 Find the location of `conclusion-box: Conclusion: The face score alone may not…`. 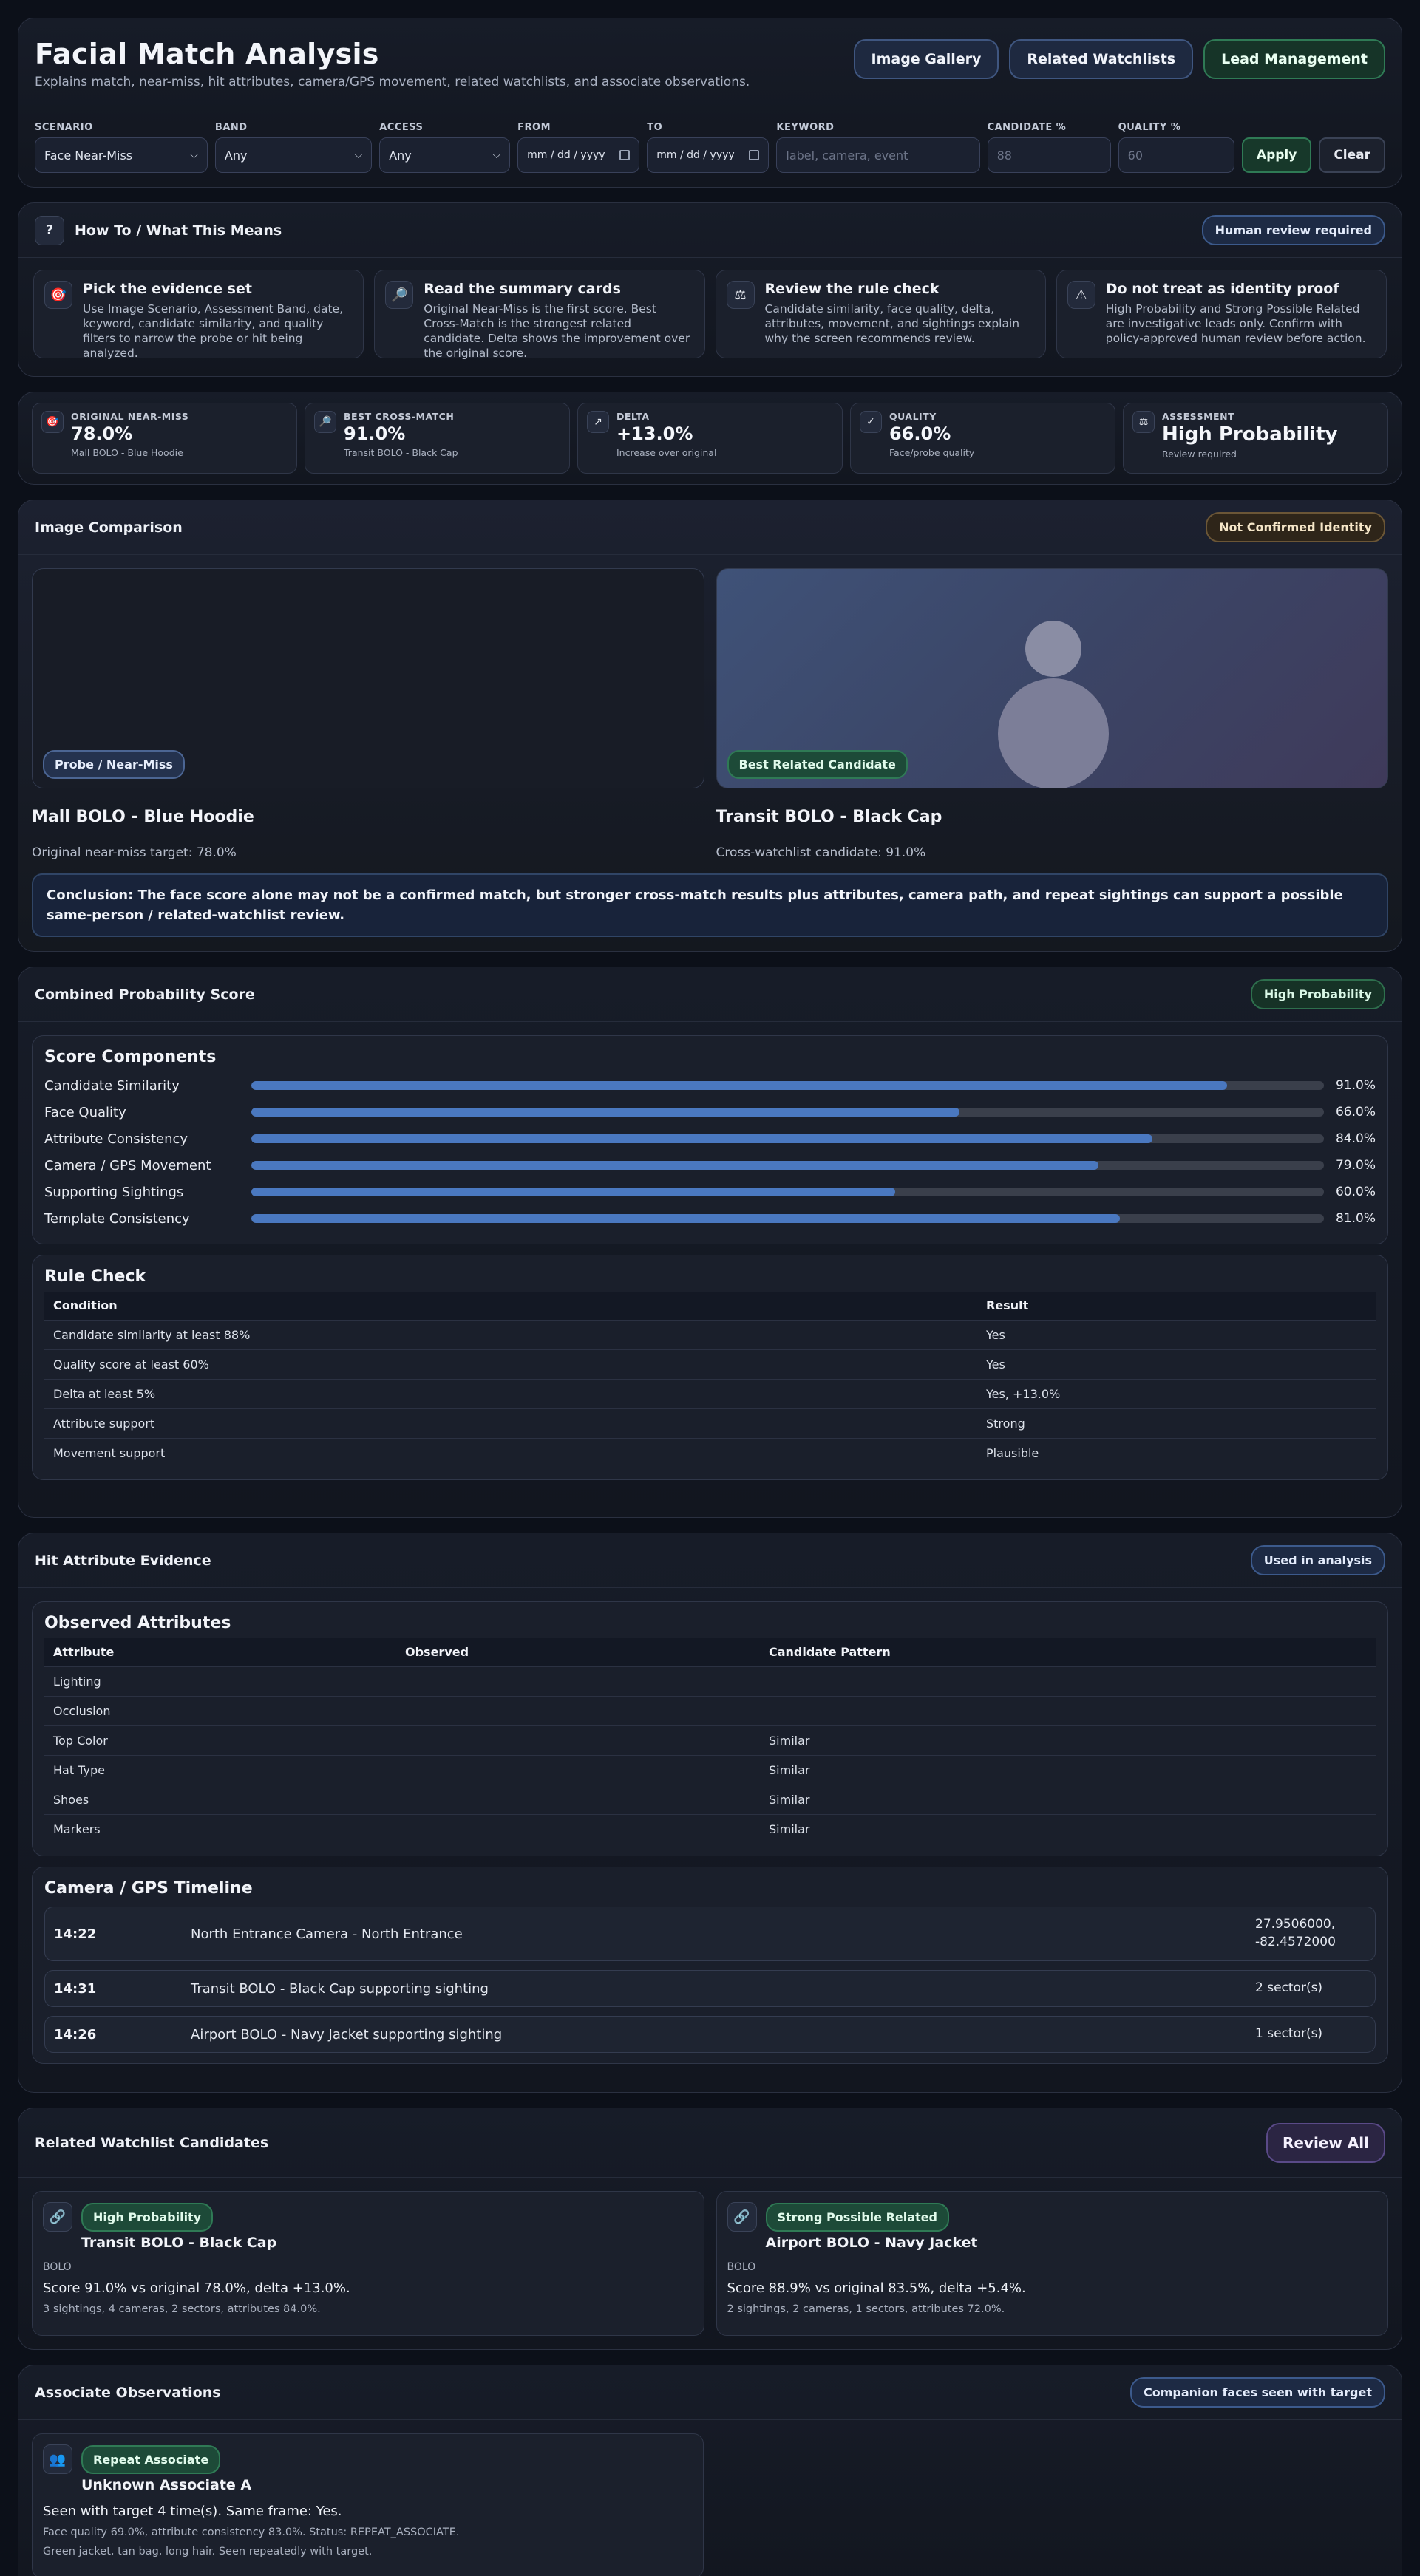

conclusion-box: Conclusion: The face score alone may not… is located at coordinates (710, 905).